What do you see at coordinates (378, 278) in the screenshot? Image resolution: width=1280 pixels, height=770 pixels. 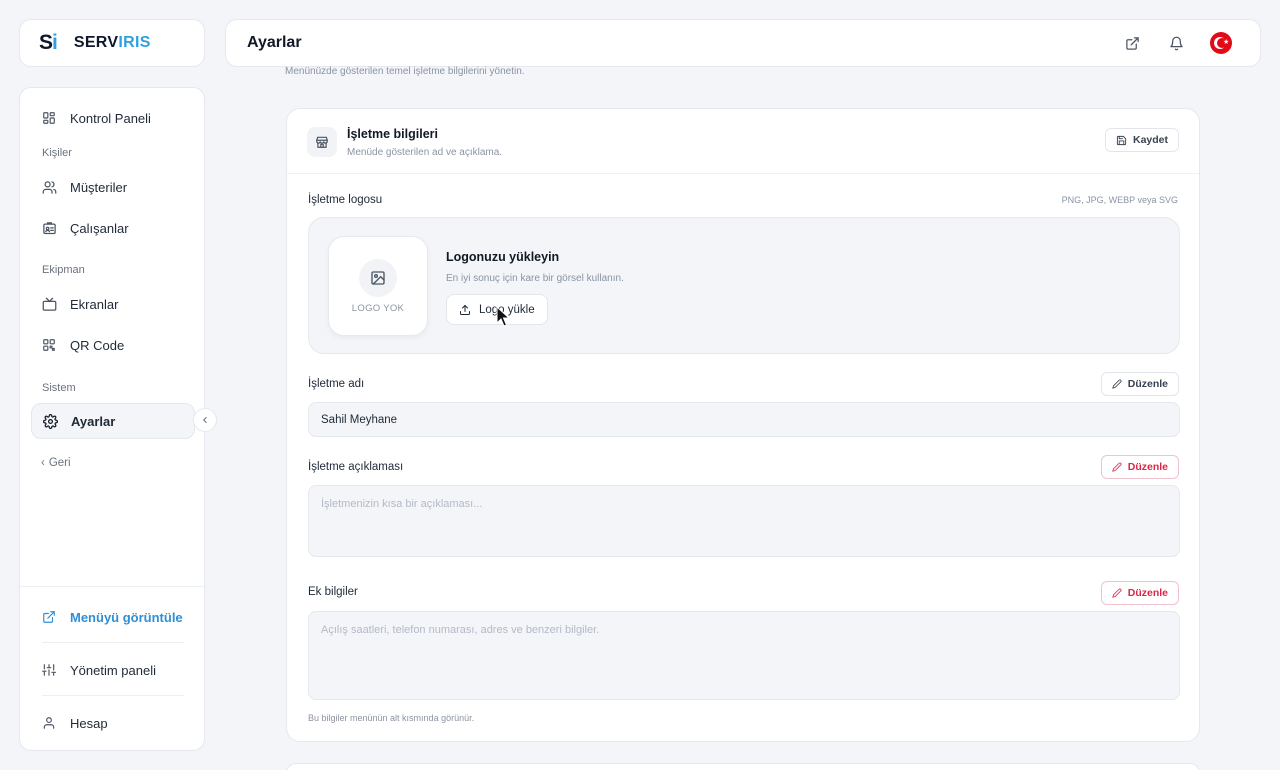 I see `image-icon` at bounding box center [378, 278].